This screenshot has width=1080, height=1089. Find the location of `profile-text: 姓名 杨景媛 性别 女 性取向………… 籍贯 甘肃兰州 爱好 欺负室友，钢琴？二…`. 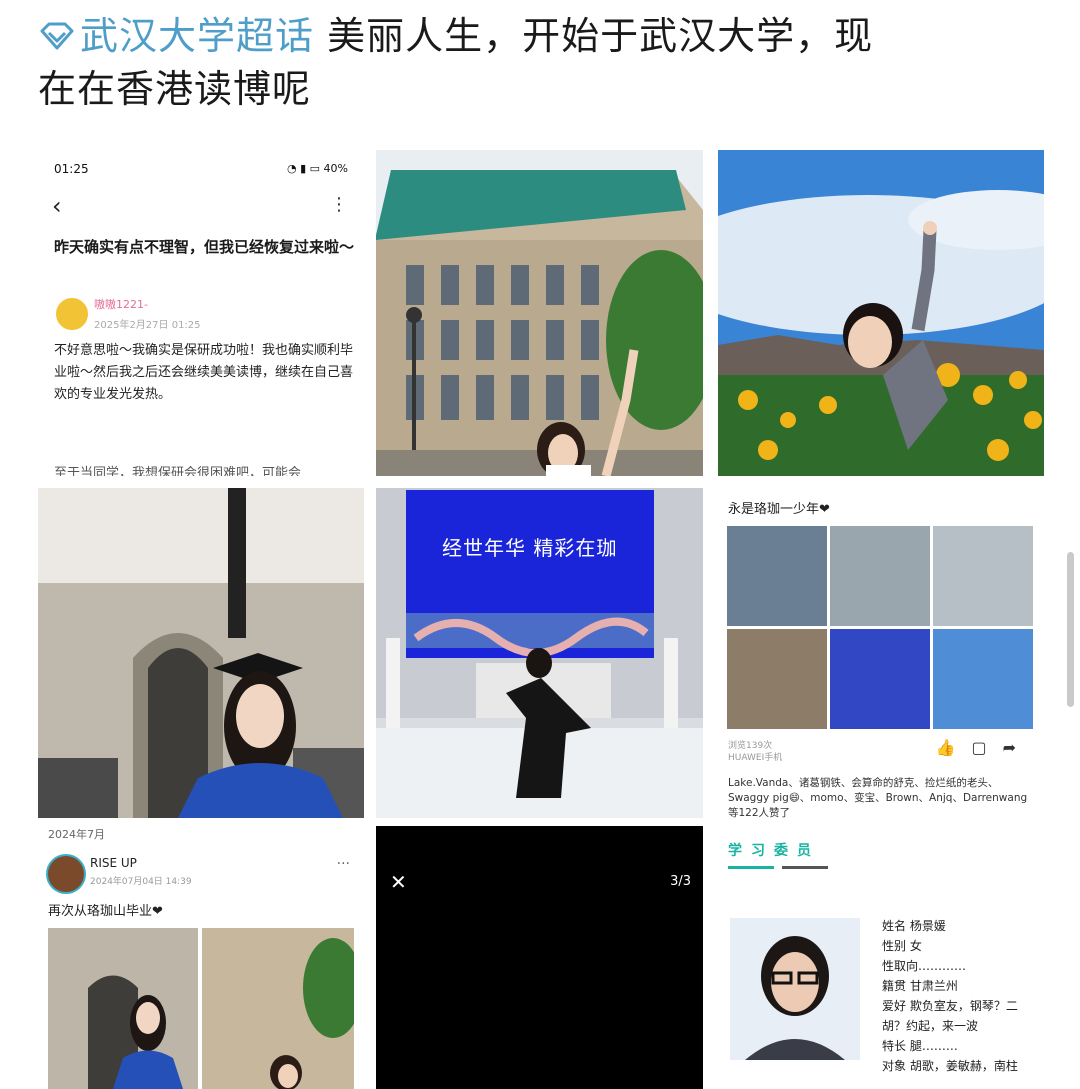

profile-text: 姓名 杨景媛 性别 女 性取向………… 籍贯 甘肃兰州 爱好 欺负室友，钢琴？二… is located at coordinates (950, 996).